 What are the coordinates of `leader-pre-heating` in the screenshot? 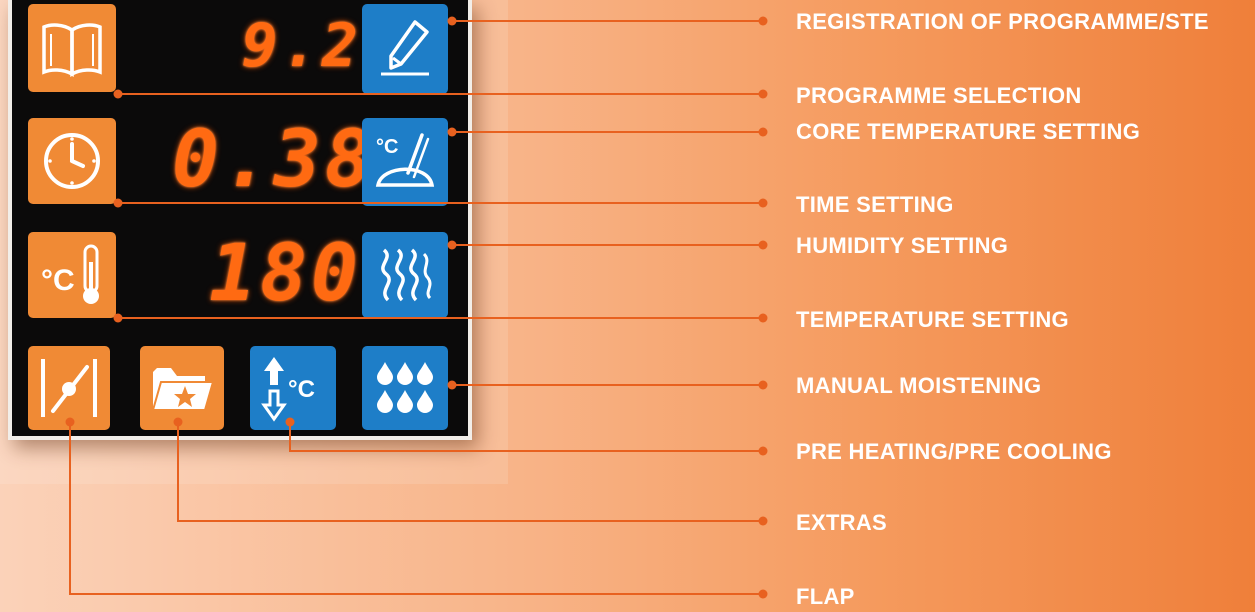 It's located at (526, 437).